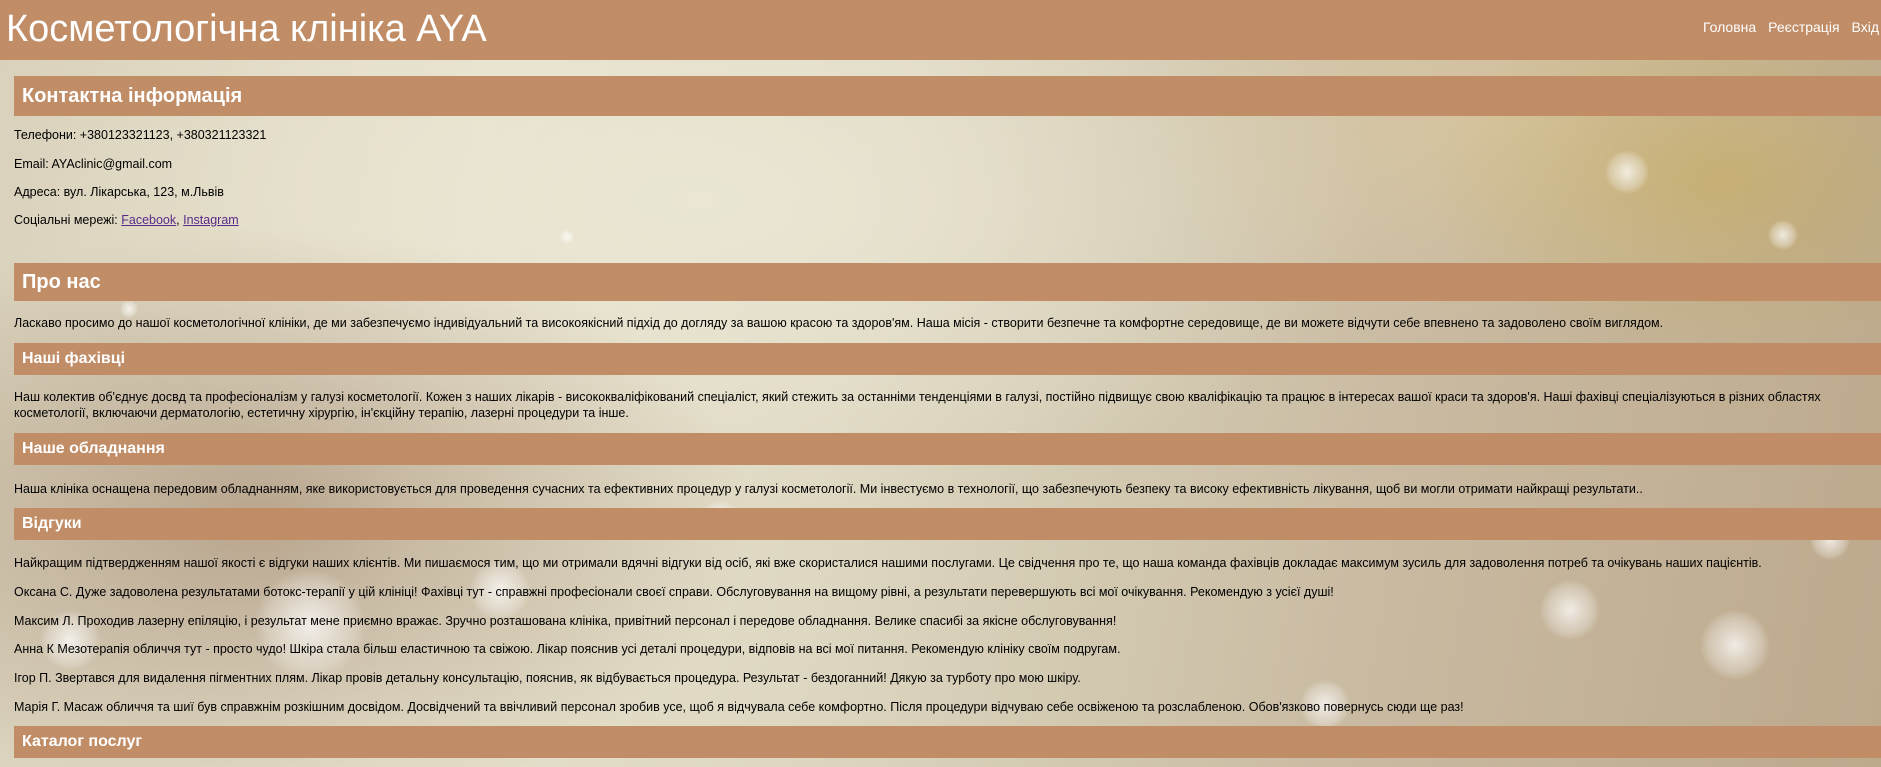 The image size is (1881, 767). I want to click on facebook-link: Facebook, so click(148, 220).